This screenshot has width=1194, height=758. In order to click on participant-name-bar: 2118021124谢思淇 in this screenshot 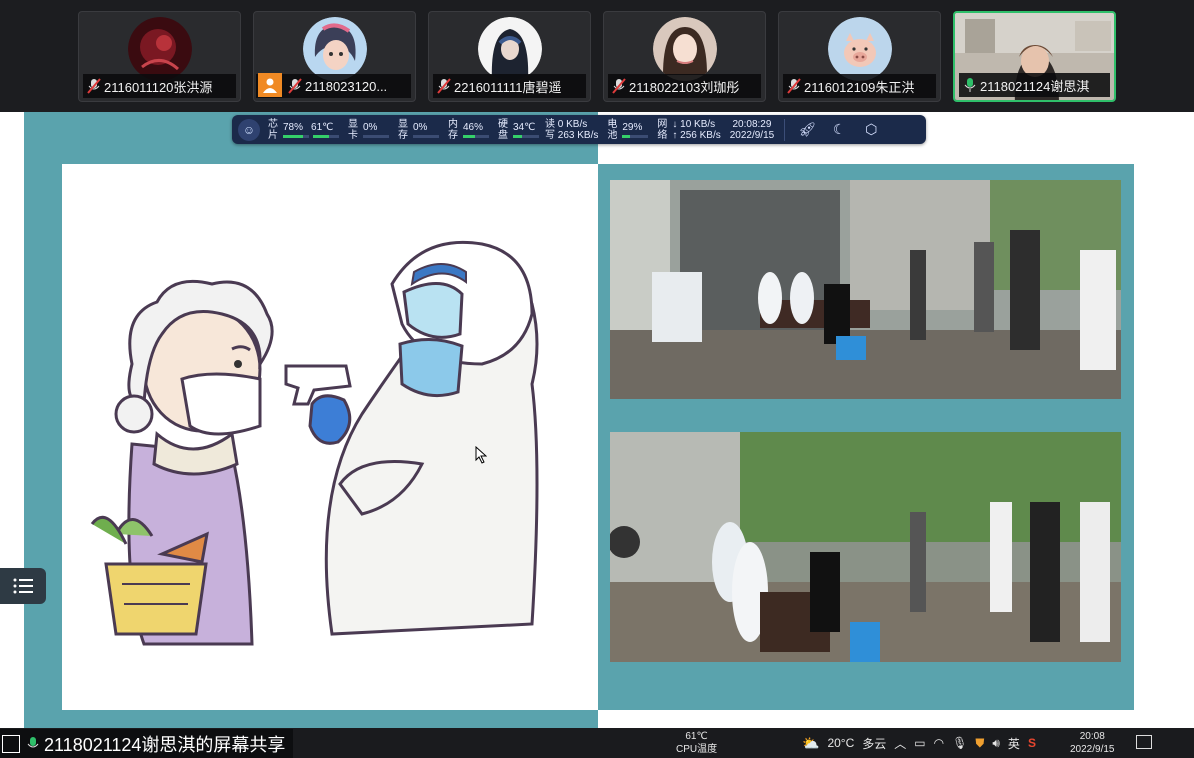, I will do `click(1034, 85)`.